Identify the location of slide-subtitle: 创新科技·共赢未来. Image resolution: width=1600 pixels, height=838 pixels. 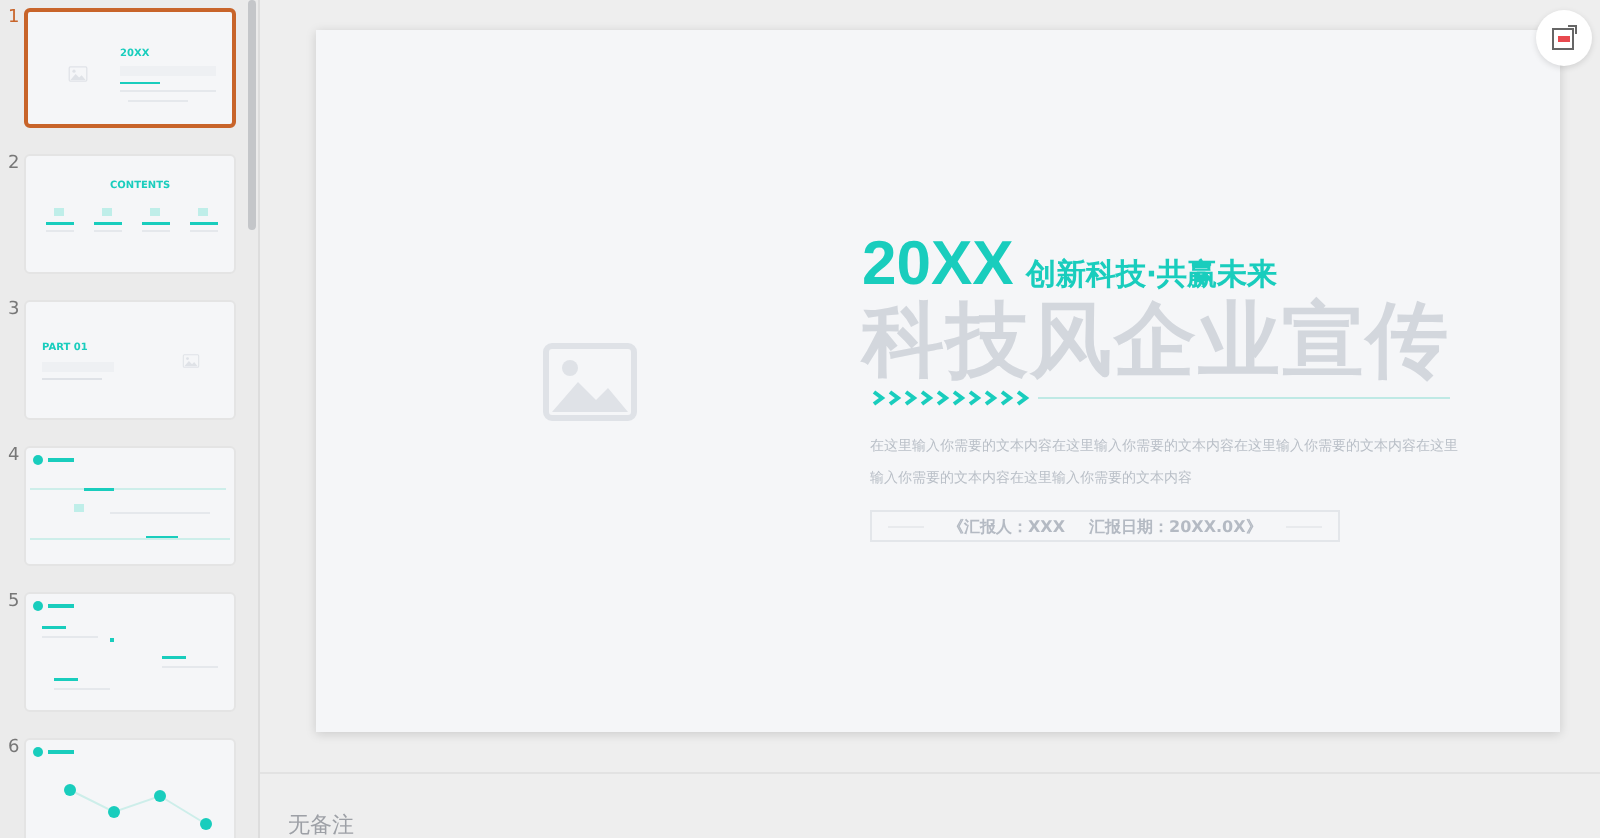
(1151, 275).